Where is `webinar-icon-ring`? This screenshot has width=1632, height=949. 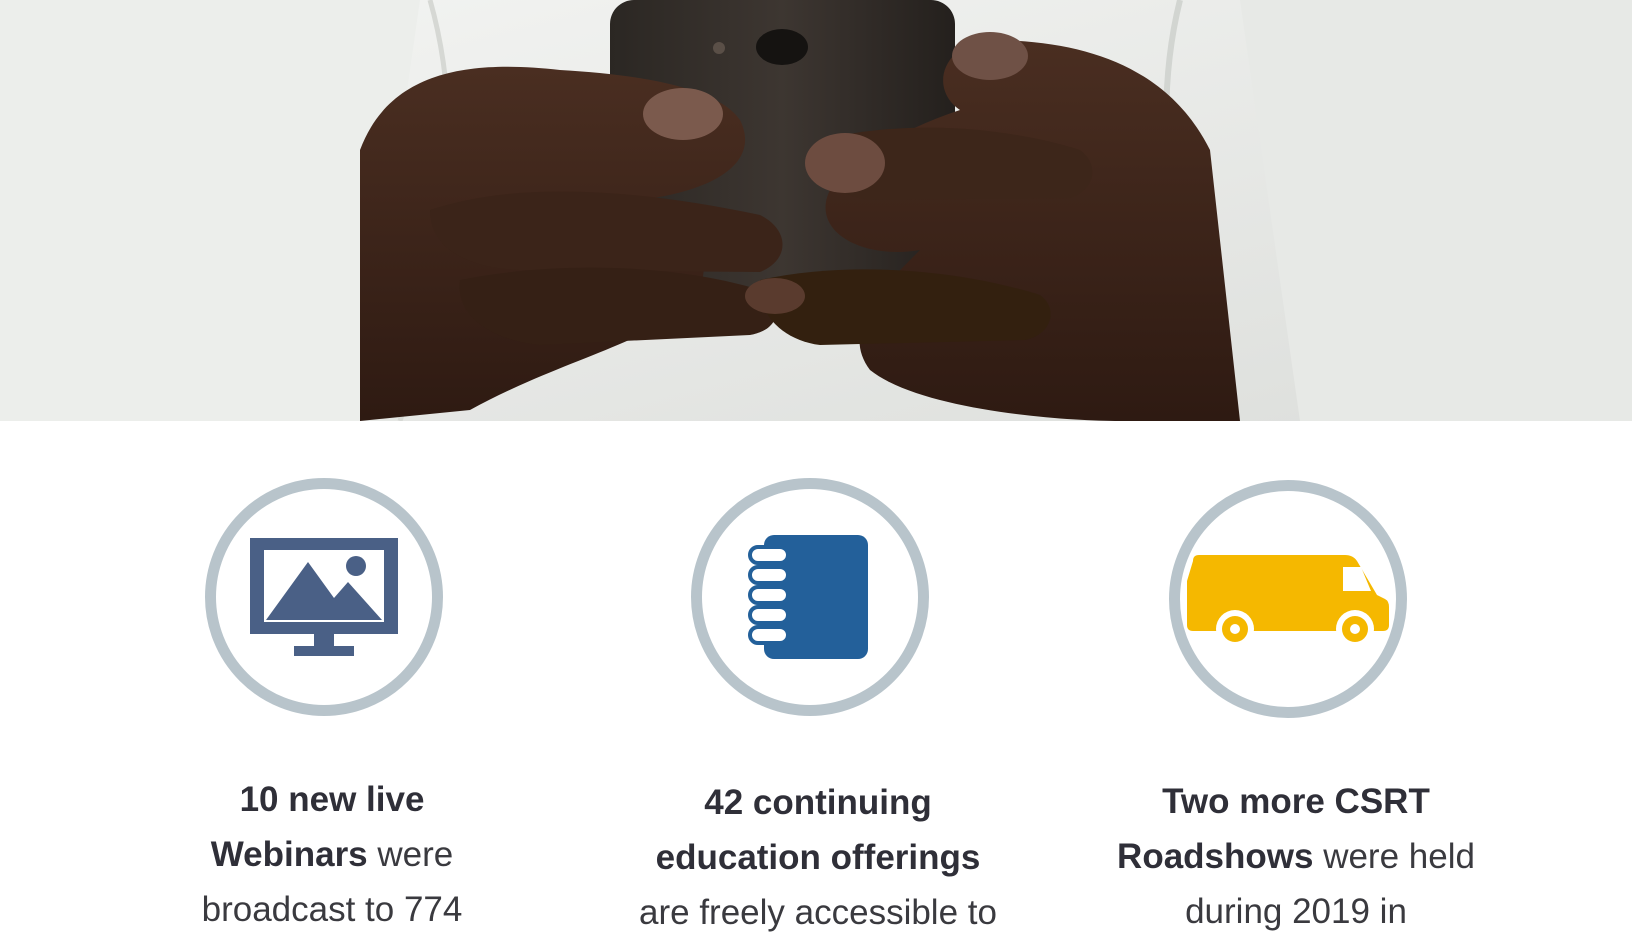 webinar-icon-ring is located at coordinates (324, 597).